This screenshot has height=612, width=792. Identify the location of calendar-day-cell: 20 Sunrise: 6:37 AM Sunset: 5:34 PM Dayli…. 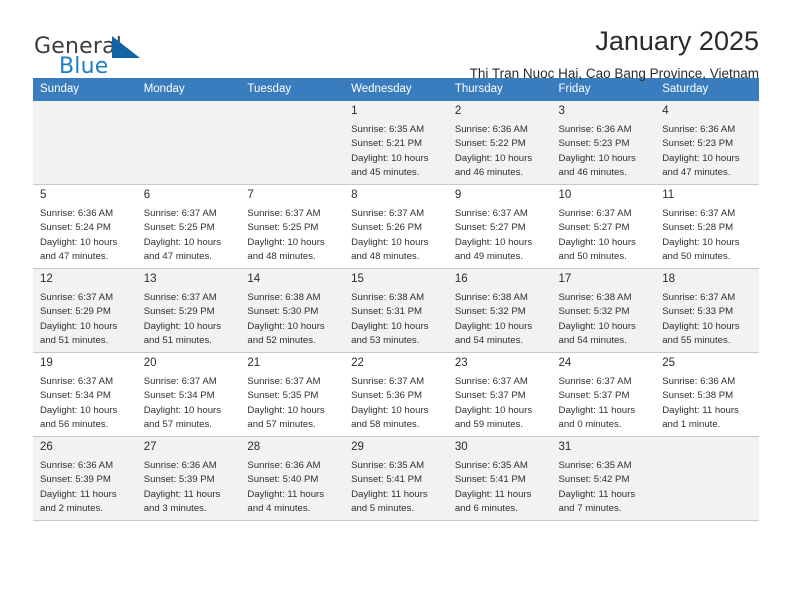
(188, 394).